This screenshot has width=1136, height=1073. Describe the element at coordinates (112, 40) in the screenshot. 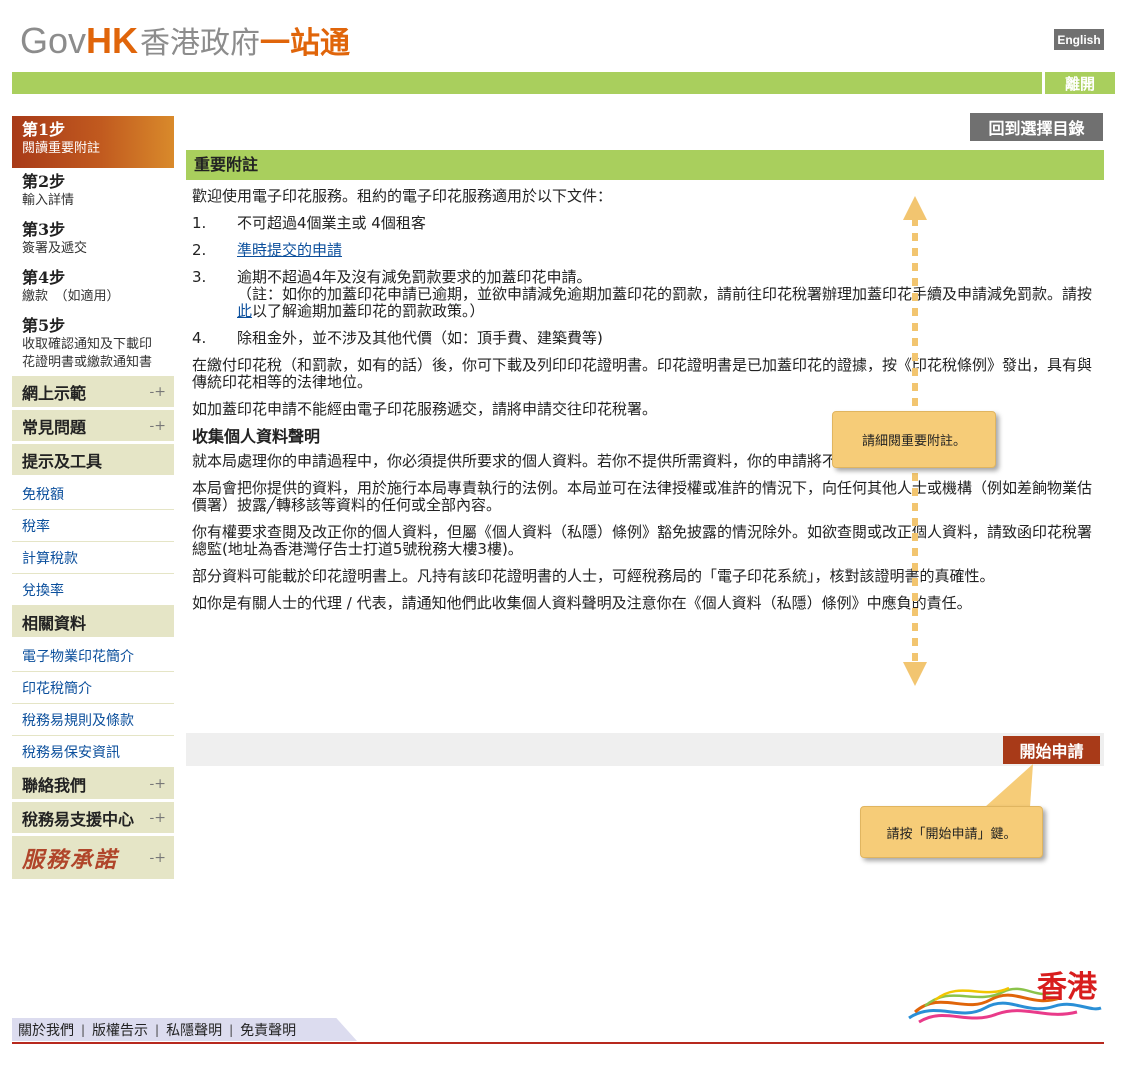

I see `logo-hk-text: HK` at that location.